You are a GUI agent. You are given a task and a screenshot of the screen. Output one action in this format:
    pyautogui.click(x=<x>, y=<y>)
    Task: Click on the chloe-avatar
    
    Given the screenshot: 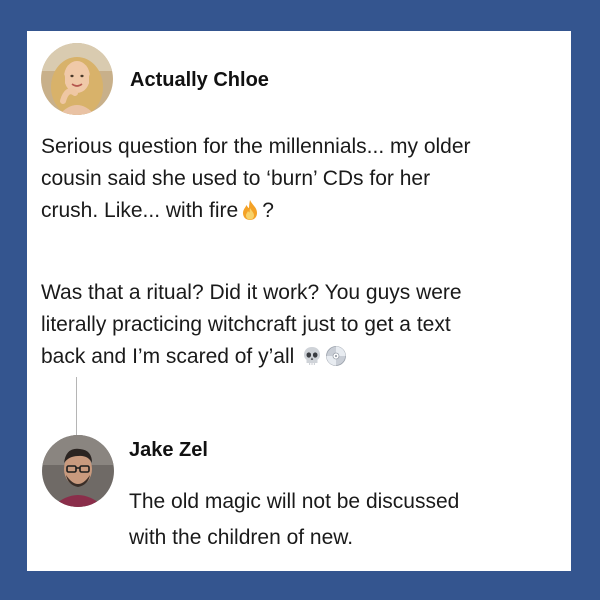 What is the action you would take?
    pyautogui.click(x=77, y=79)
    